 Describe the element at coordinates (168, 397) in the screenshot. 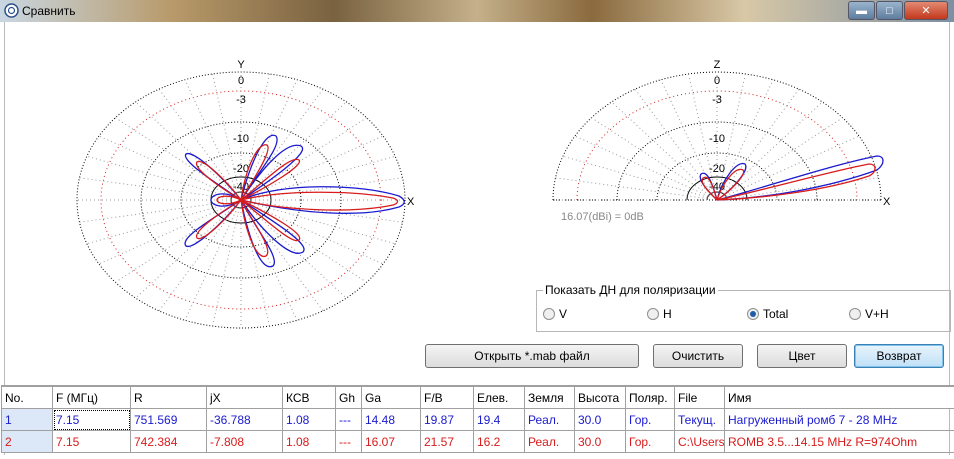

I see `column-header: R` at that location.